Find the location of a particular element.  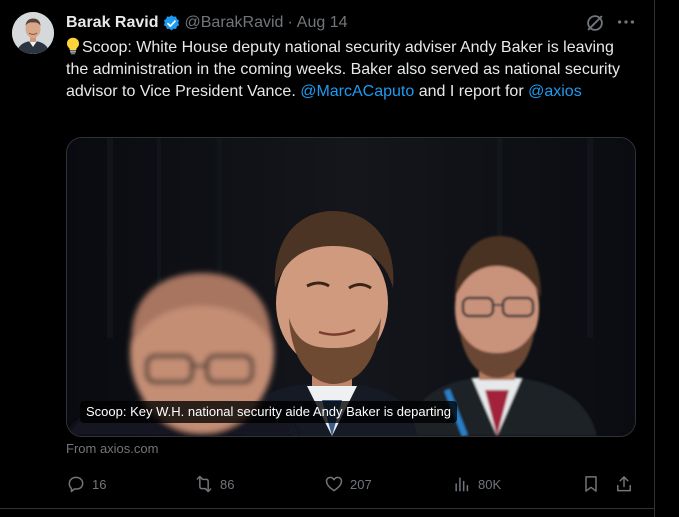

share-icon is located at coordinates (624, 484).